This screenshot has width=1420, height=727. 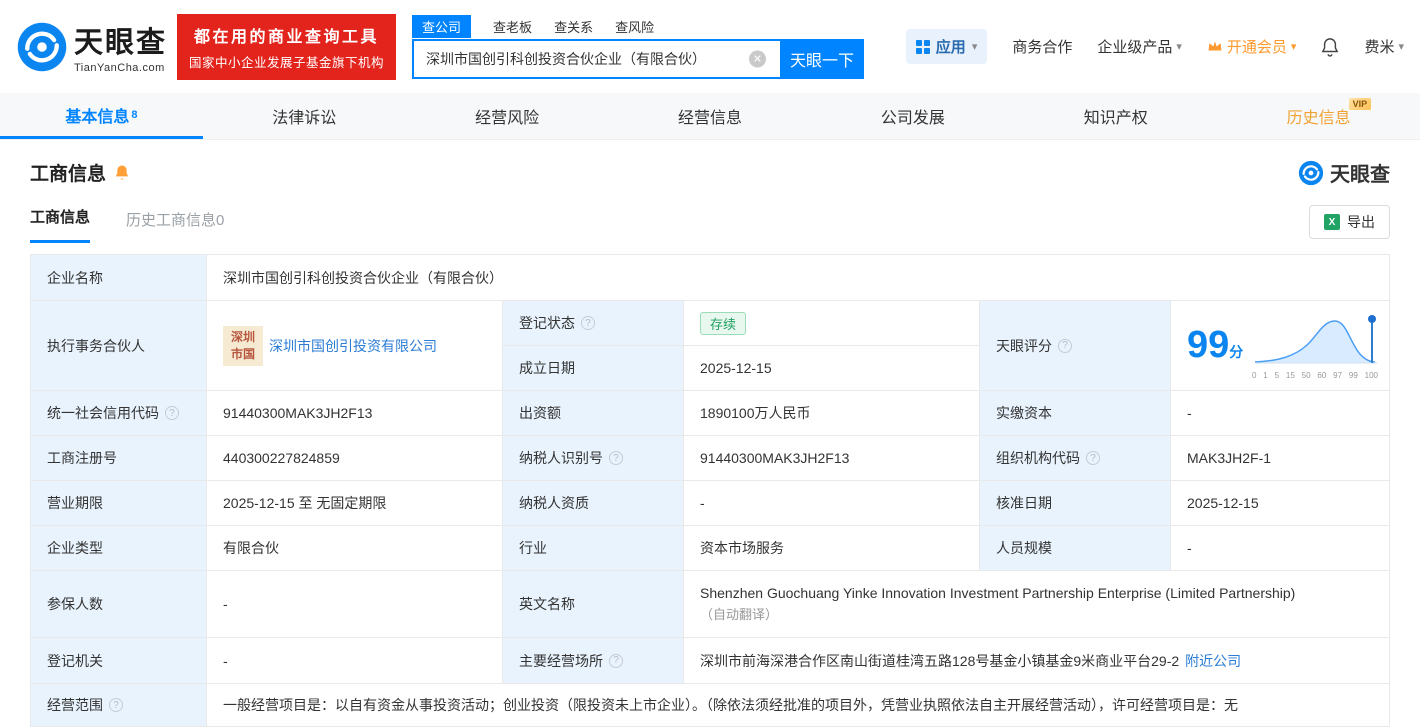 I want to click on tab-basic-info-label: 基本信息, so click(x=97, y=117).